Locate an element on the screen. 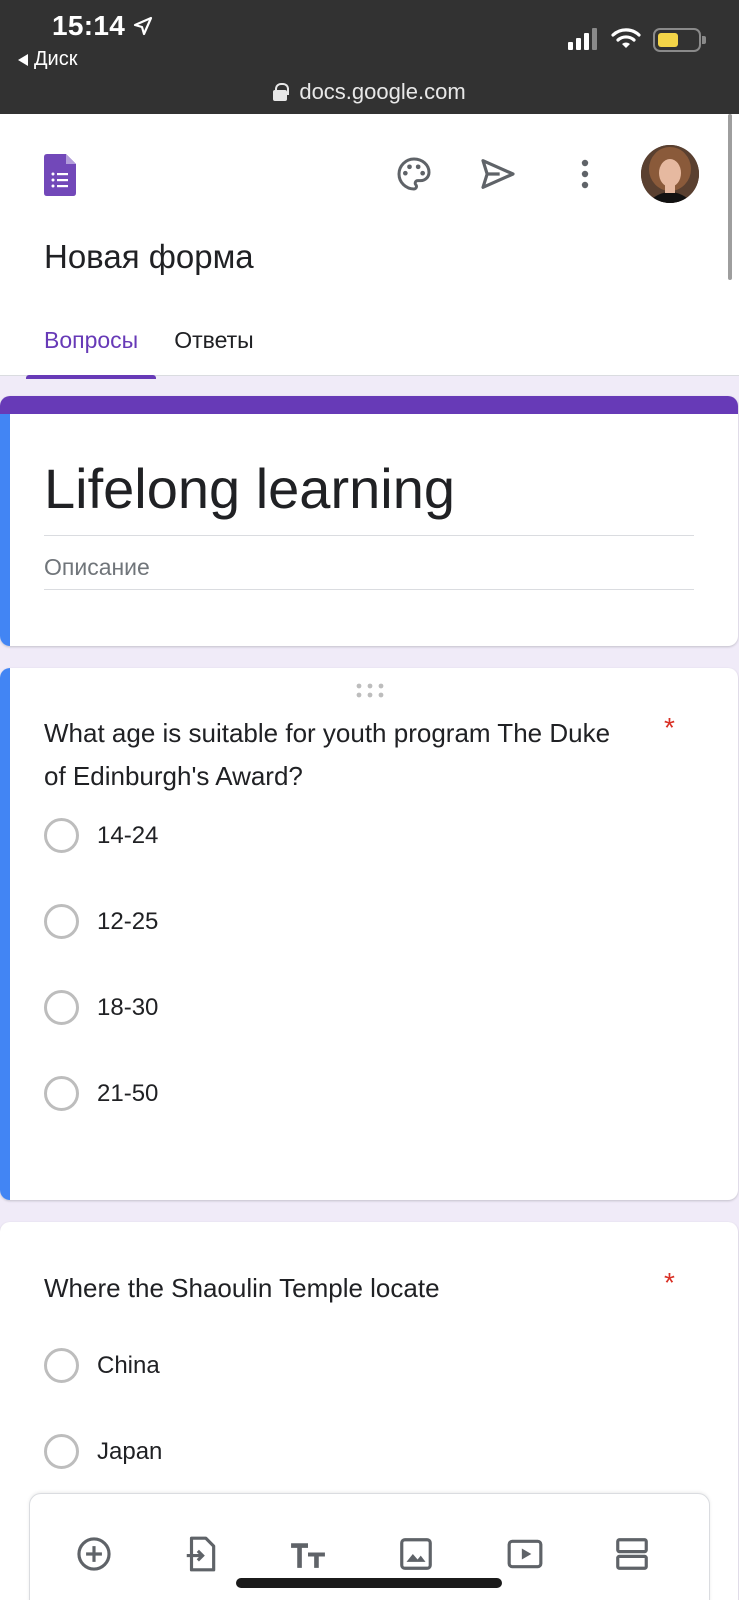 This screenshot has height=1600, width=739. radio-option: 14-24 is located at coordinates (101, 835).